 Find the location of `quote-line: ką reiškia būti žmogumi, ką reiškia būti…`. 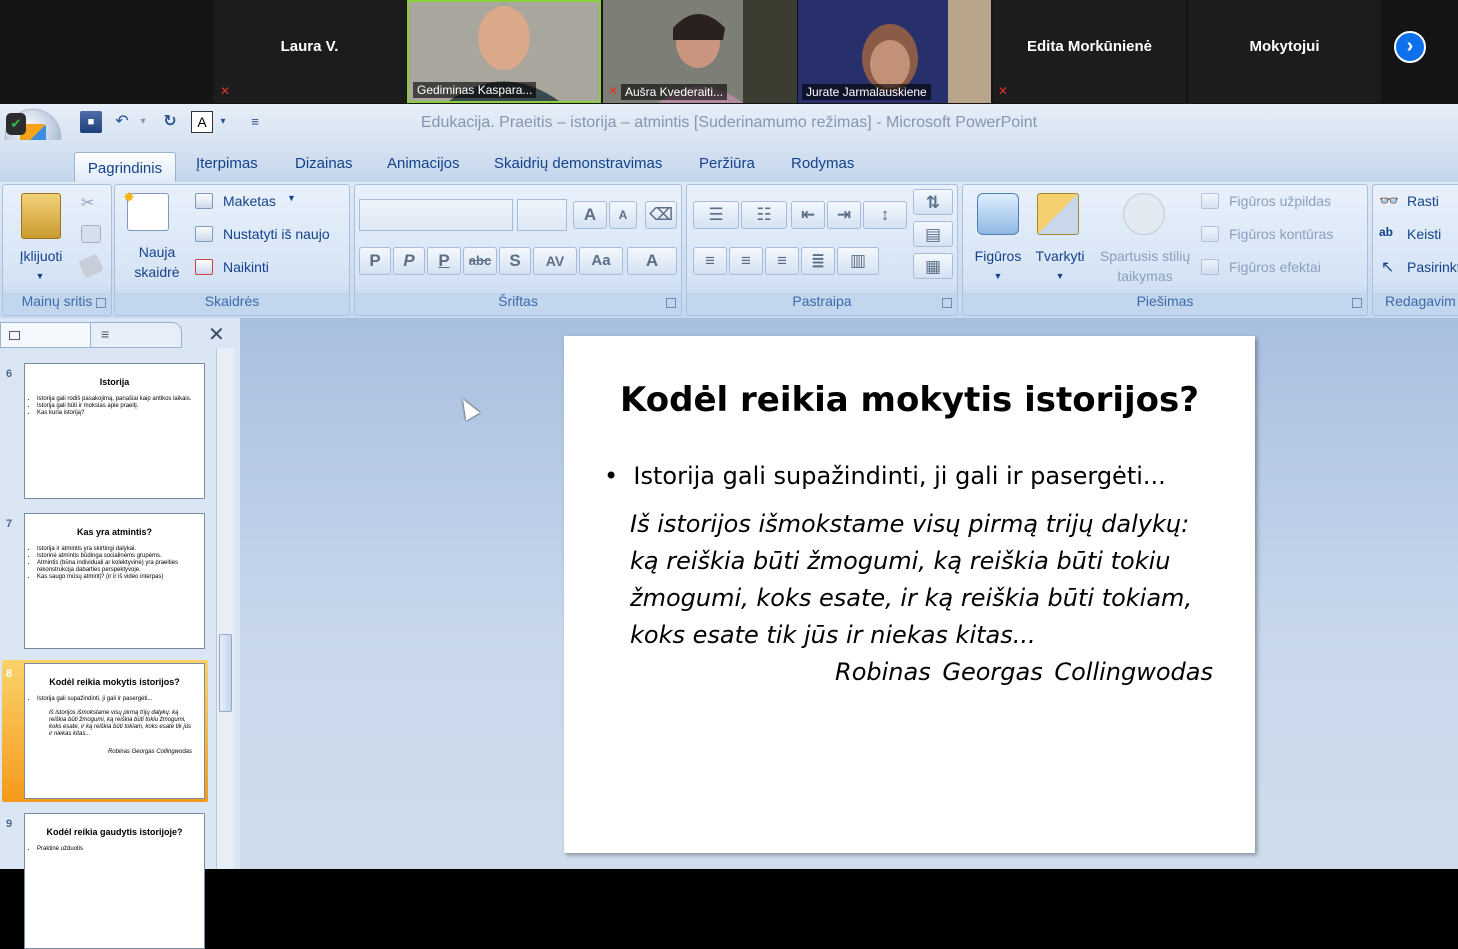

quote-line: ką reiškia būti žmogumi, ką reiškia būti… is located at coordinates (900, 561).